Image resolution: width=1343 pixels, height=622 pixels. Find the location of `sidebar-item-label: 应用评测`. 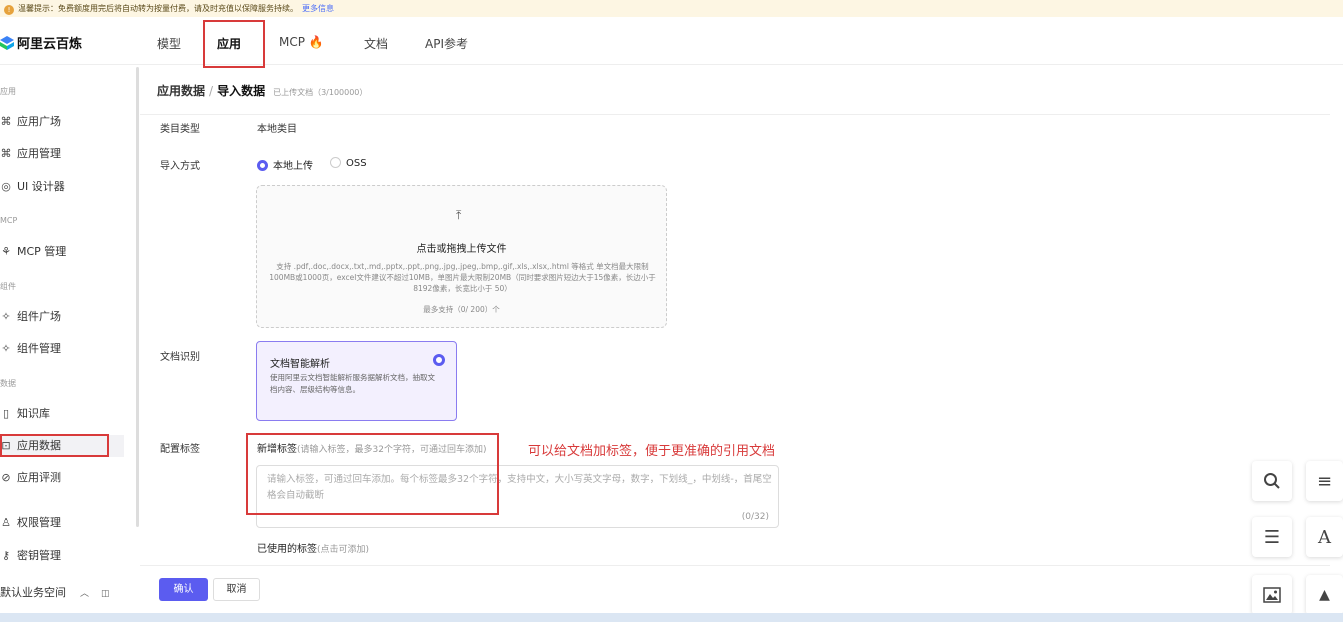

sidebar-item-label: 应用评测 is located at coordinates (39, 477).